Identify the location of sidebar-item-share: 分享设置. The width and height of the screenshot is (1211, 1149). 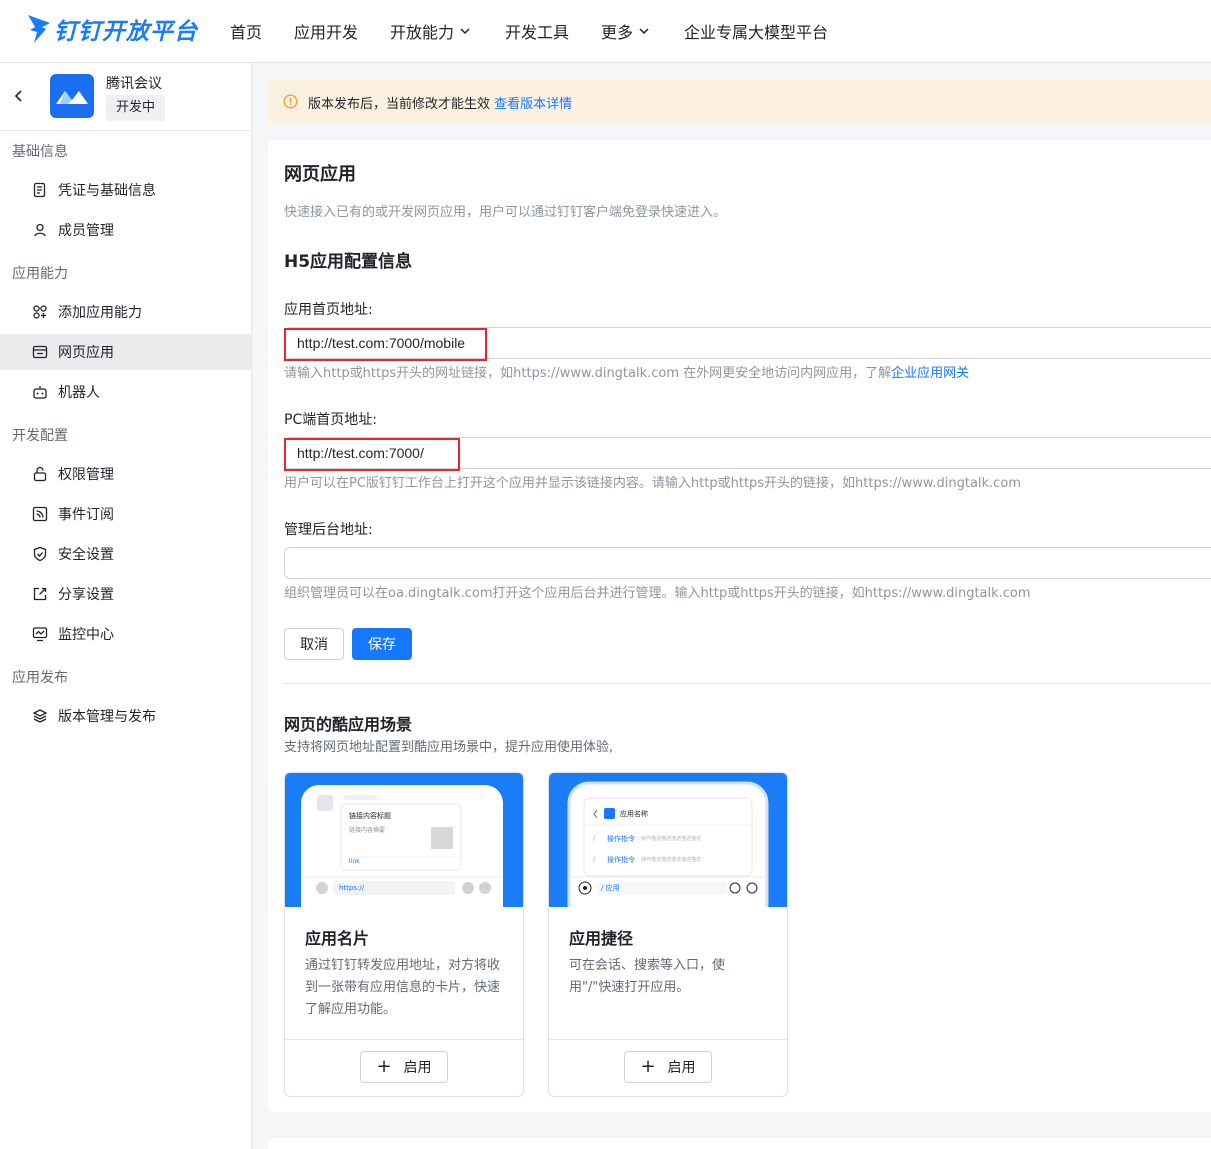
(125, 594).